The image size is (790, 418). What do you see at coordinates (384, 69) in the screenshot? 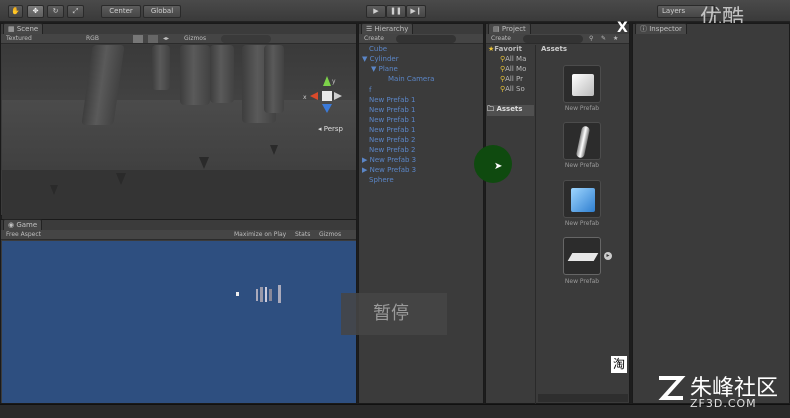
I see `hierarchy-item: ▼ Plane` at bounding box center [384, 69].